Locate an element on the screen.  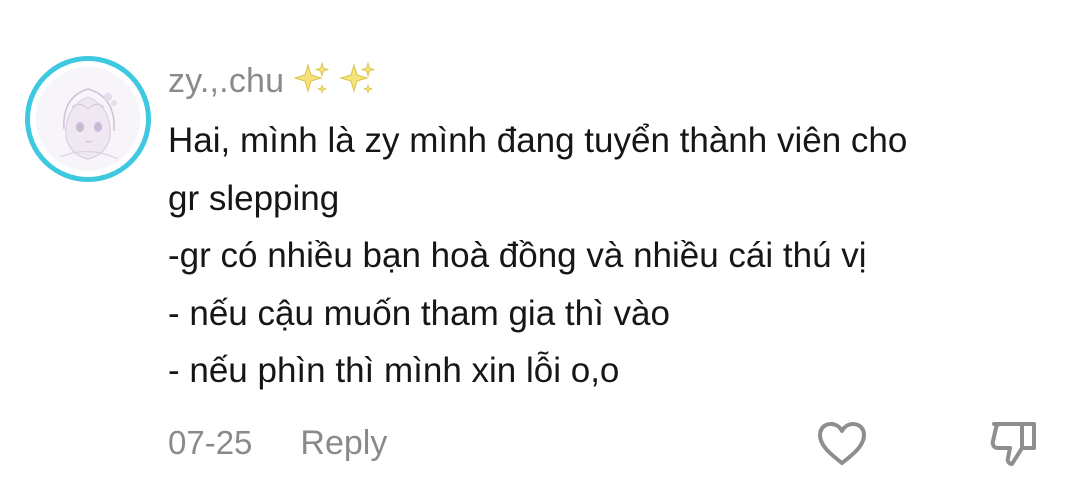
comment-line: - nếu phìn thì mình xin lỗi o,o is located at coordinates (394, 370).